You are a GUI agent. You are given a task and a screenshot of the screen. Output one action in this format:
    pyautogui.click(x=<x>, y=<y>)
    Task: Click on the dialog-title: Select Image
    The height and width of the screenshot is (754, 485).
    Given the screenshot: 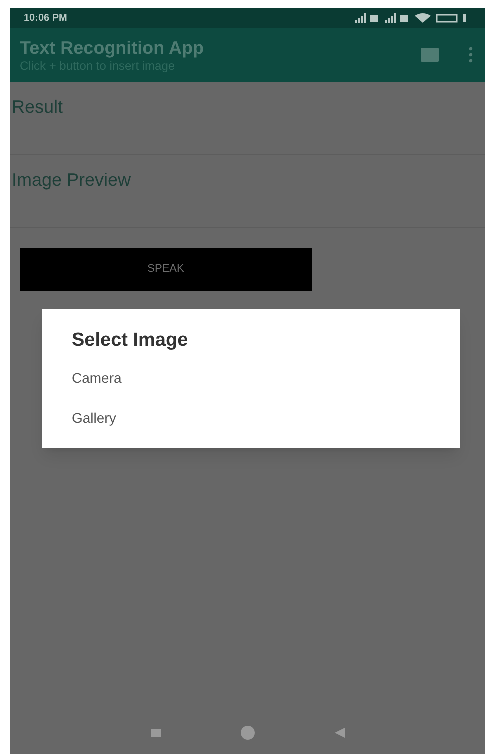 What is the action you would take?
    pyautogui.click(x=131, y=341)
    